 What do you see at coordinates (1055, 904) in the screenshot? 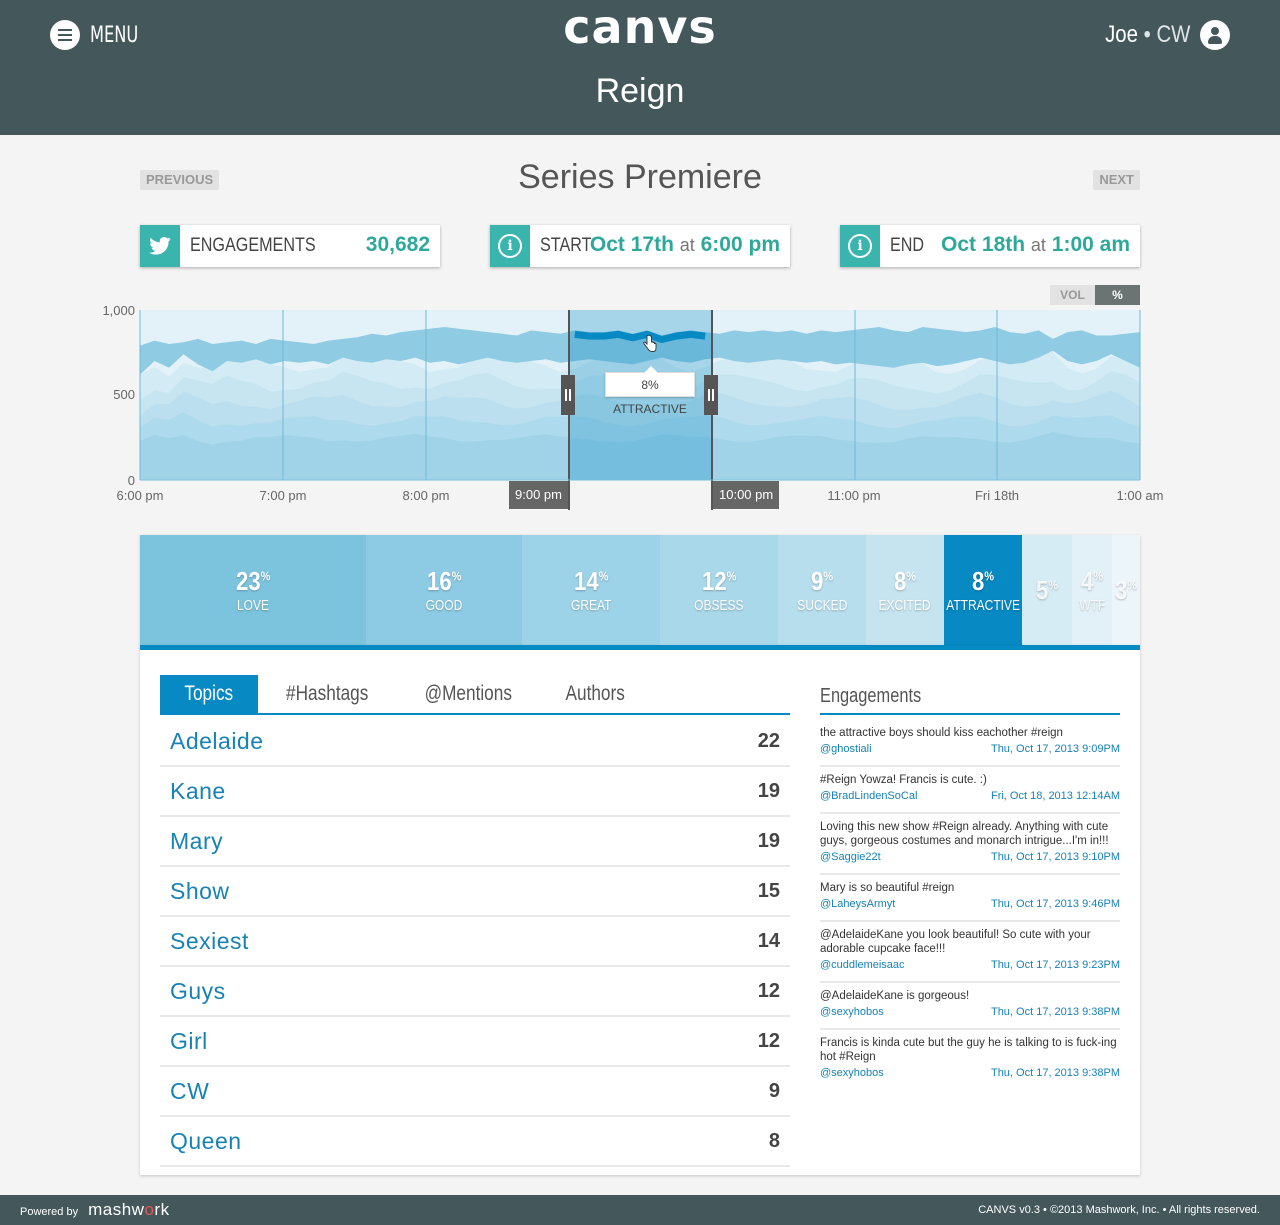
I see `engagement-time: Thu, Oct 17, 2013 9:46PM` at bounding box center [1055, 904].